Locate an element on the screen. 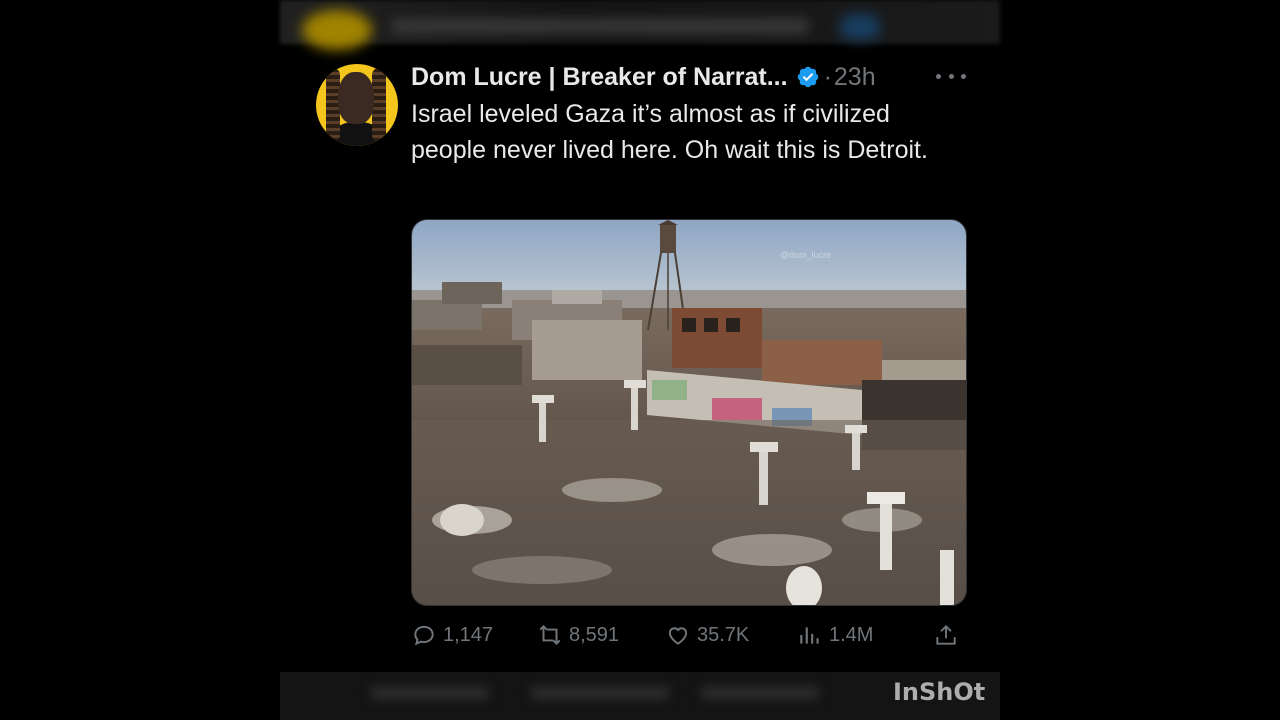 This screenshot has height=720, width=1280. like-icon is located at coordinates (678, 636).